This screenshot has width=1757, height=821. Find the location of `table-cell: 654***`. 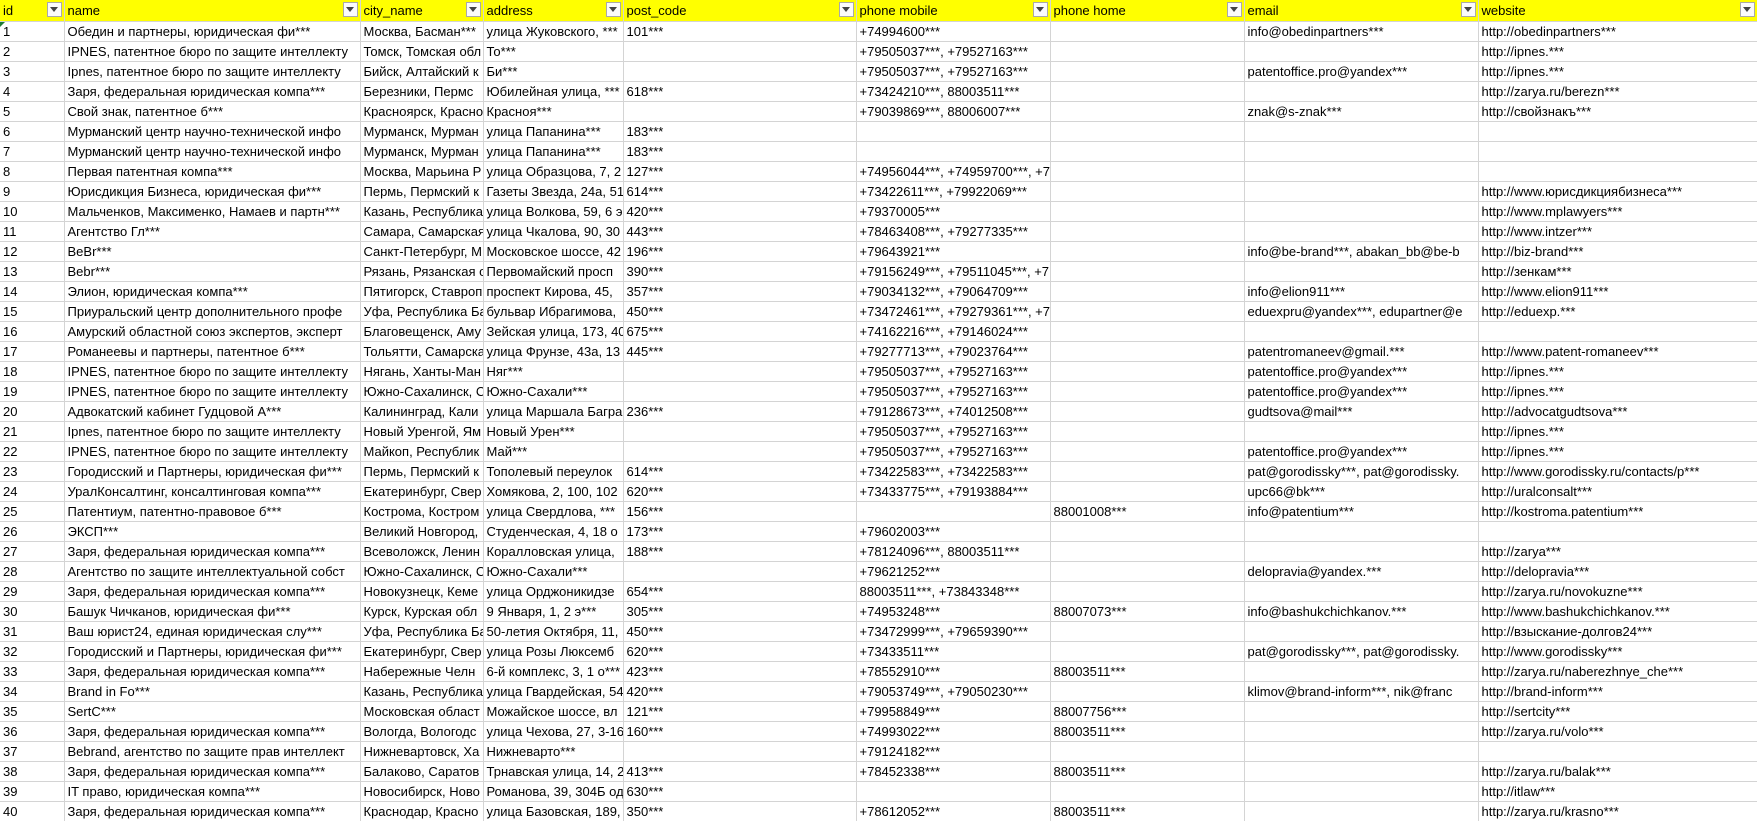

table-cell: 654*** is located at coordinates (740, 591).